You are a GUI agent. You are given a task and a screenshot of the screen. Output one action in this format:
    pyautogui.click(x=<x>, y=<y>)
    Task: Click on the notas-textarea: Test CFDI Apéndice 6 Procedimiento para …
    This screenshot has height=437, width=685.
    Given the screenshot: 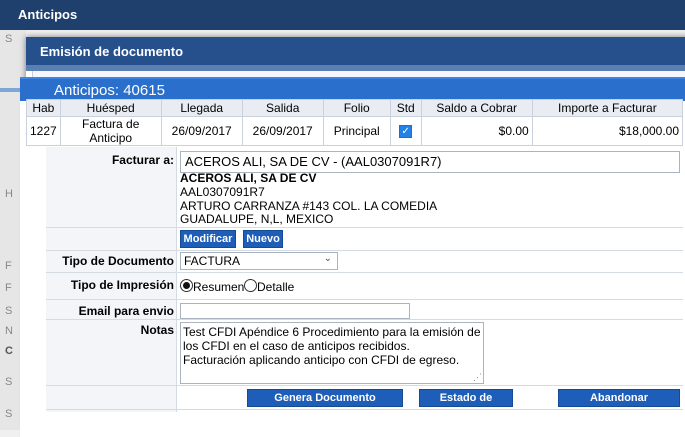 What is the action you would take?
    pyautogui.click(x=332, y=353)
    